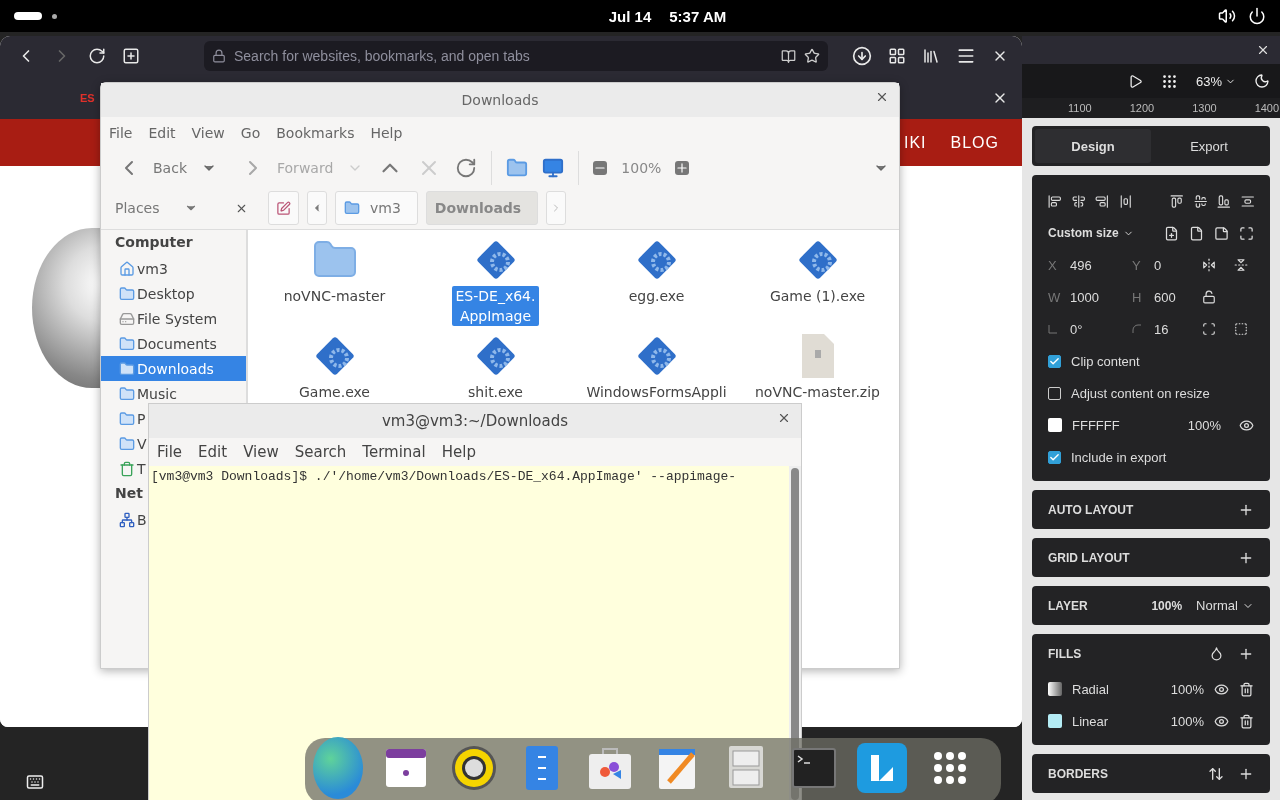 This screenshot has width=1280, height=800. What do you see at coordinates (1135, 81) in the screenshot?
I see `play-icon` at bounding box center [1135, 81].